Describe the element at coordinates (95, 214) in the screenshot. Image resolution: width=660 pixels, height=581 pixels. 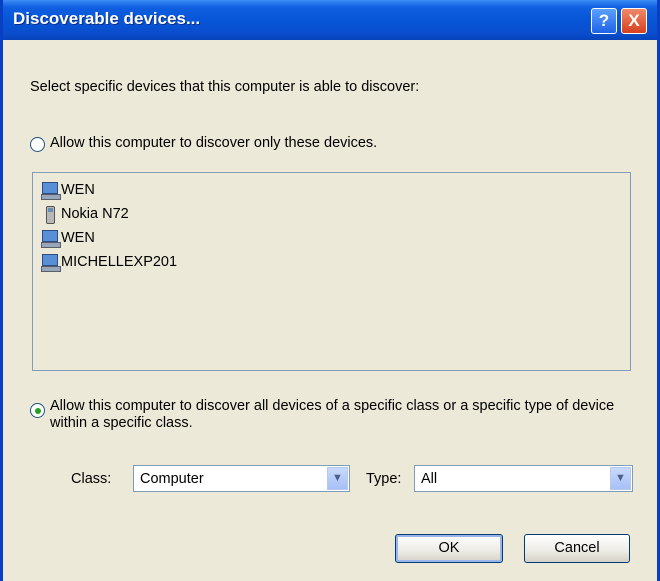
I see `device-name: Nokia N72` at that location.